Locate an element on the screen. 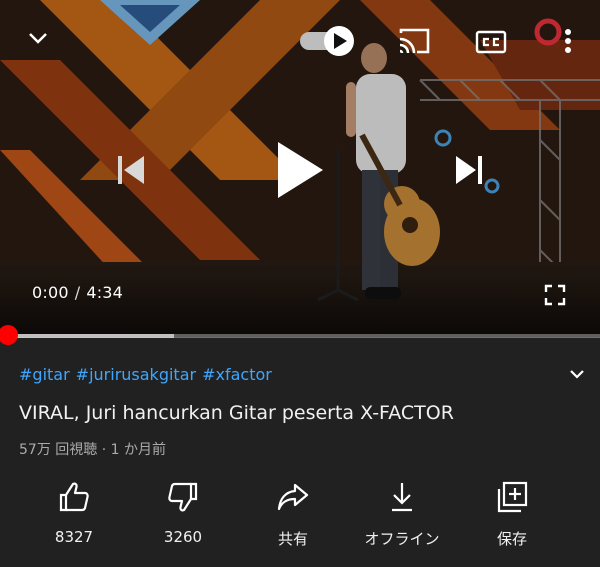 Image resolution: width=600 pixels, height=567 pixels. previous-video-button is located at coordinates (130, 170).